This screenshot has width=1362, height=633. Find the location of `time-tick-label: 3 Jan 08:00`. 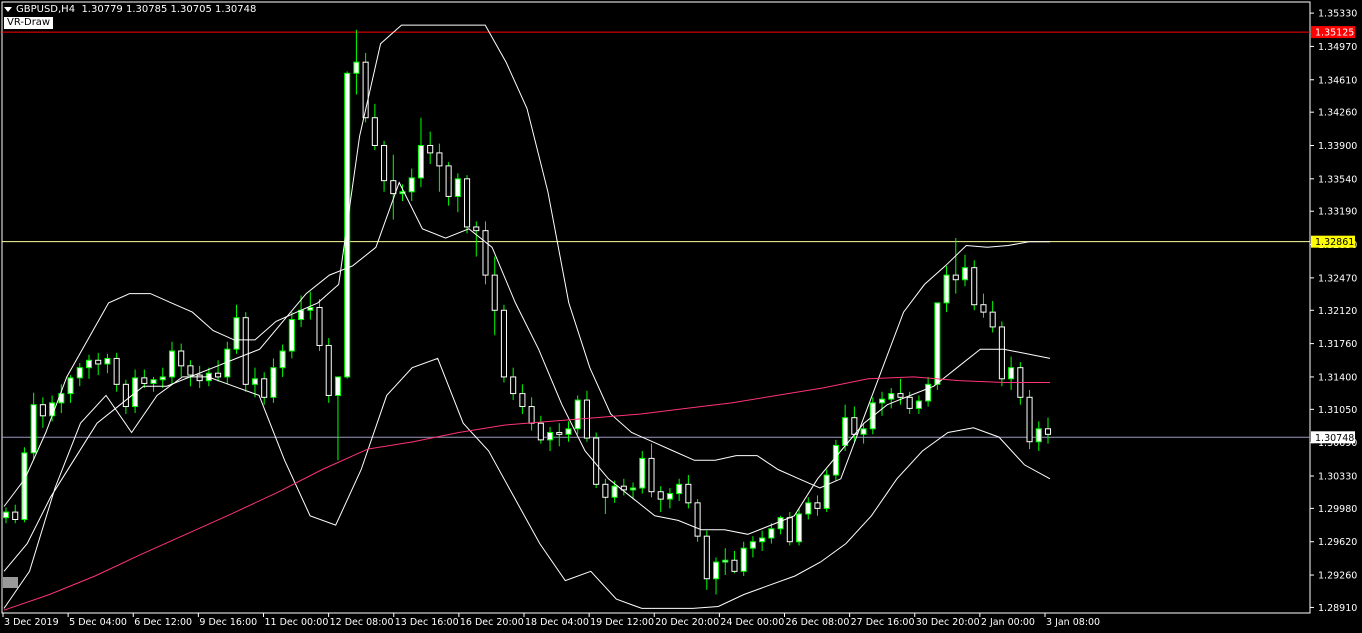

time-tick-label: 3 Jan 08:00 is located at coordinates (1073, 622).